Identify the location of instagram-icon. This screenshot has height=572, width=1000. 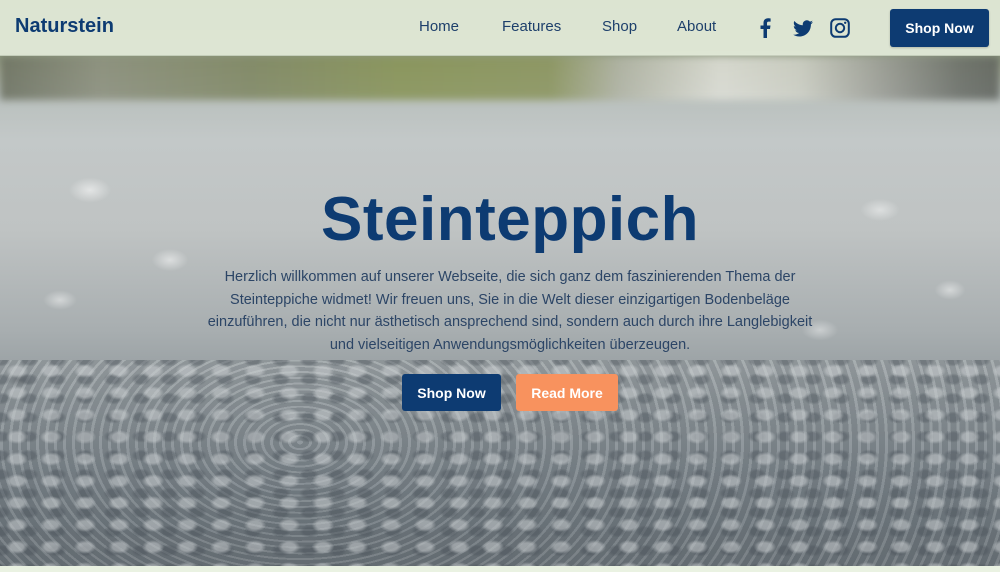
(840, 28).